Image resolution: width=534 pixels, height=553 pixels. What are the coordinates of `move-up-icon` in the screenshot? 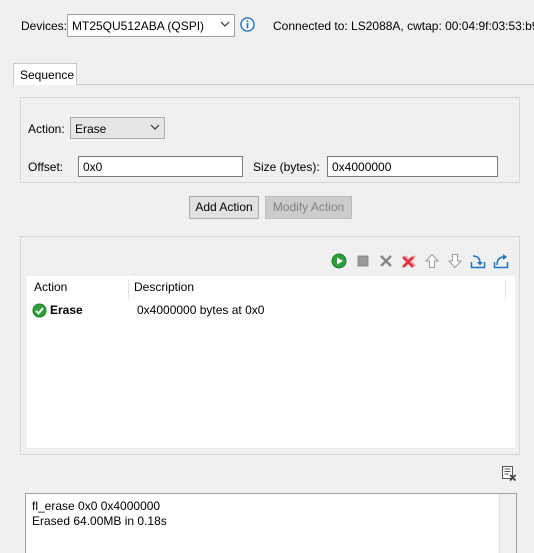 It's located at (432, 261).